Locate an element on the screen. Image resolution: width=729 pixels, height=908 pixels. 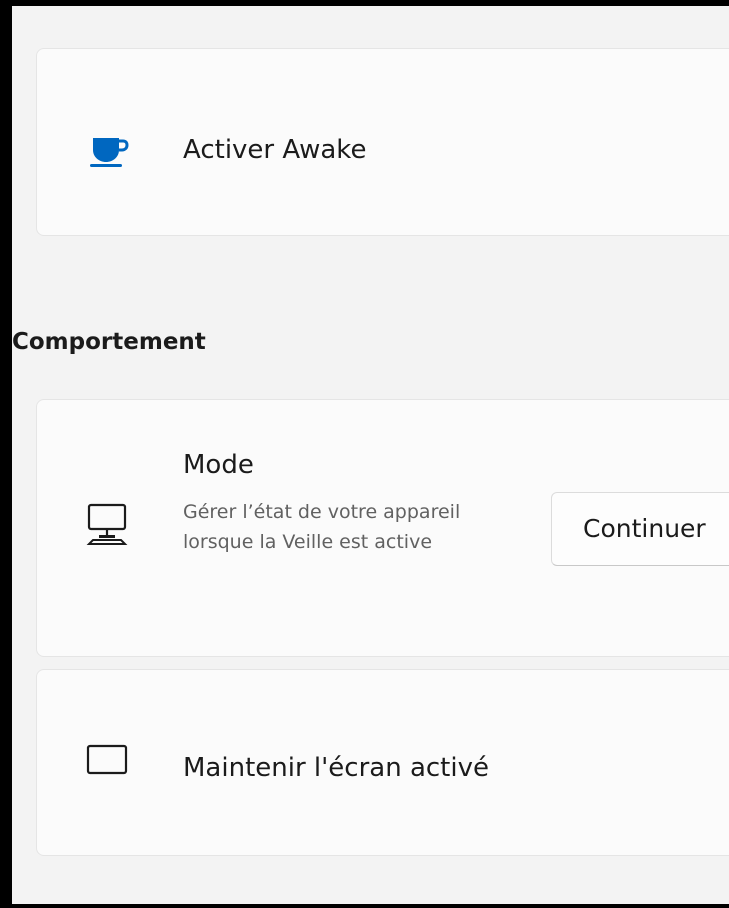
mode-dropdown: Continuer is located at coordinates (640, 529).